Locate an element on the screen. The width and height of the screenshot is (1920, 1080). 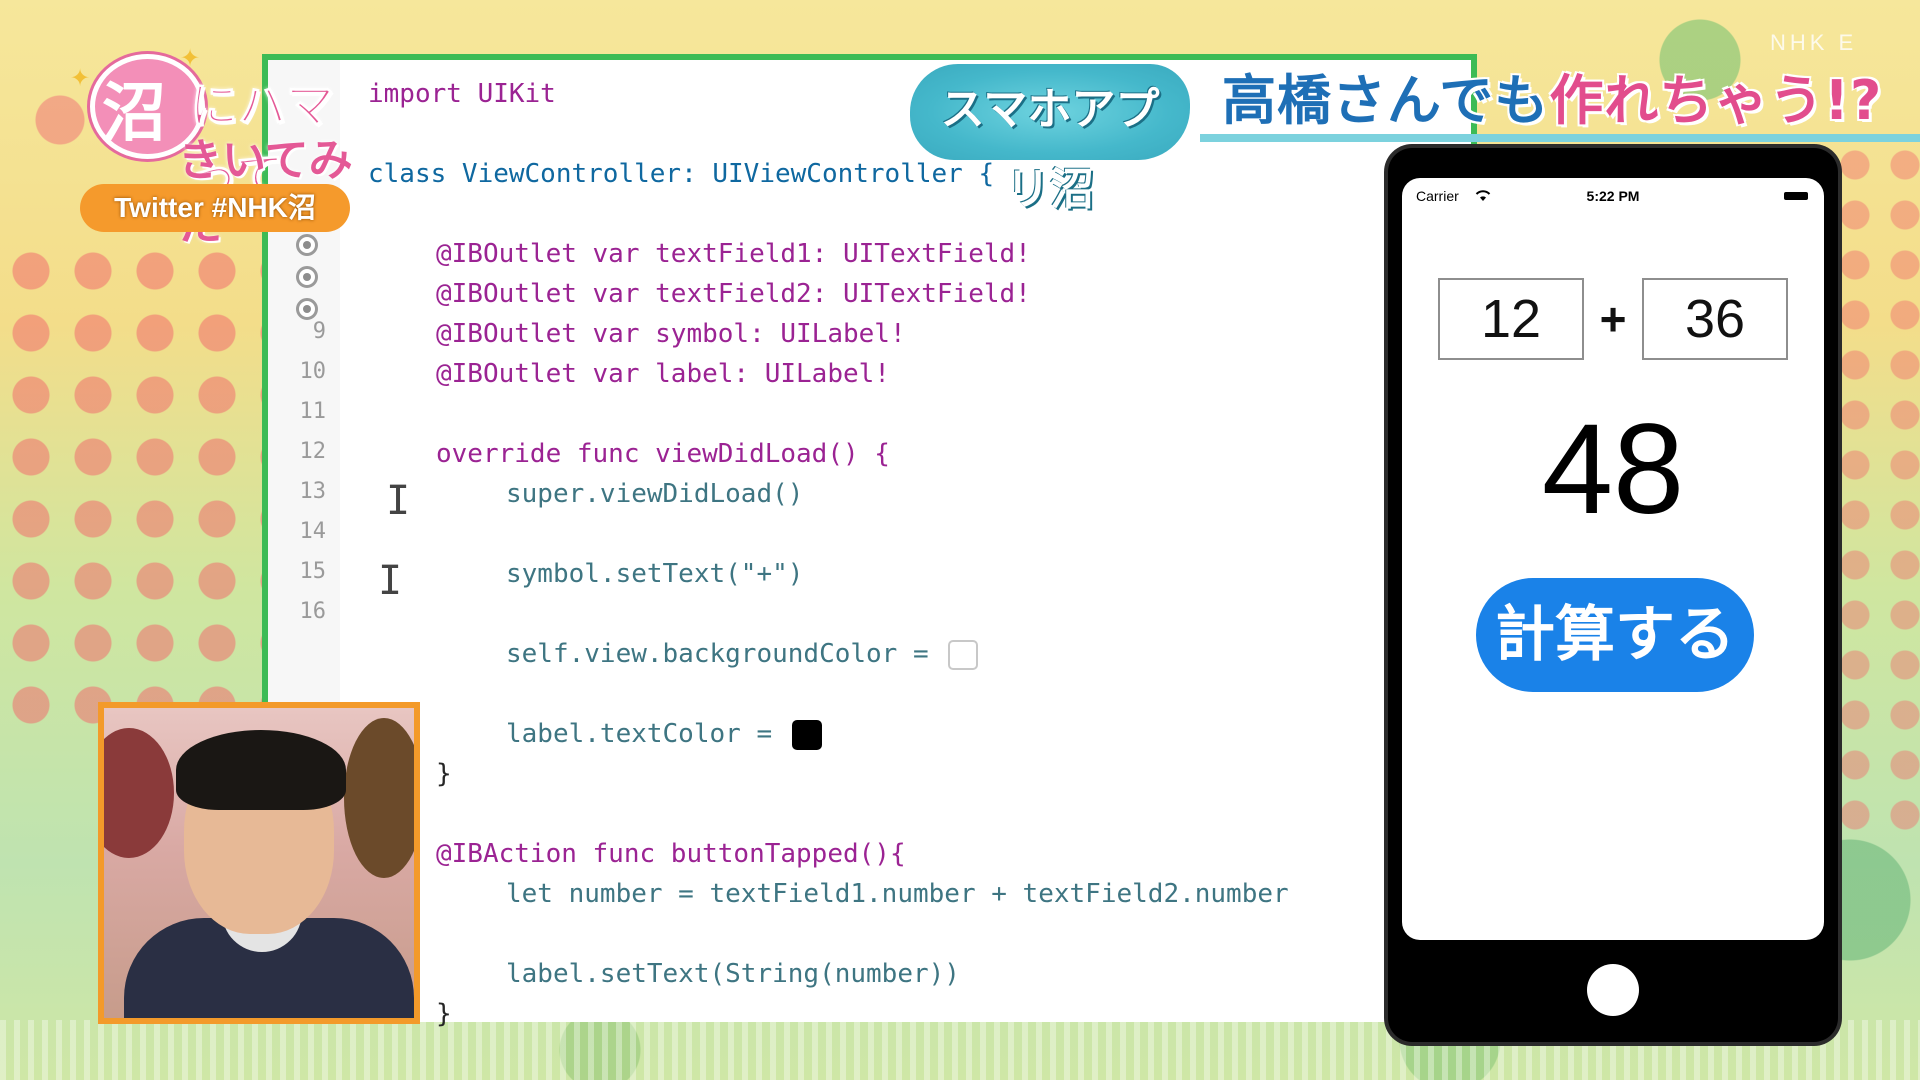
code-line: @IBOutlet var textField1: UITextField! is located at coordinates (733, 254).